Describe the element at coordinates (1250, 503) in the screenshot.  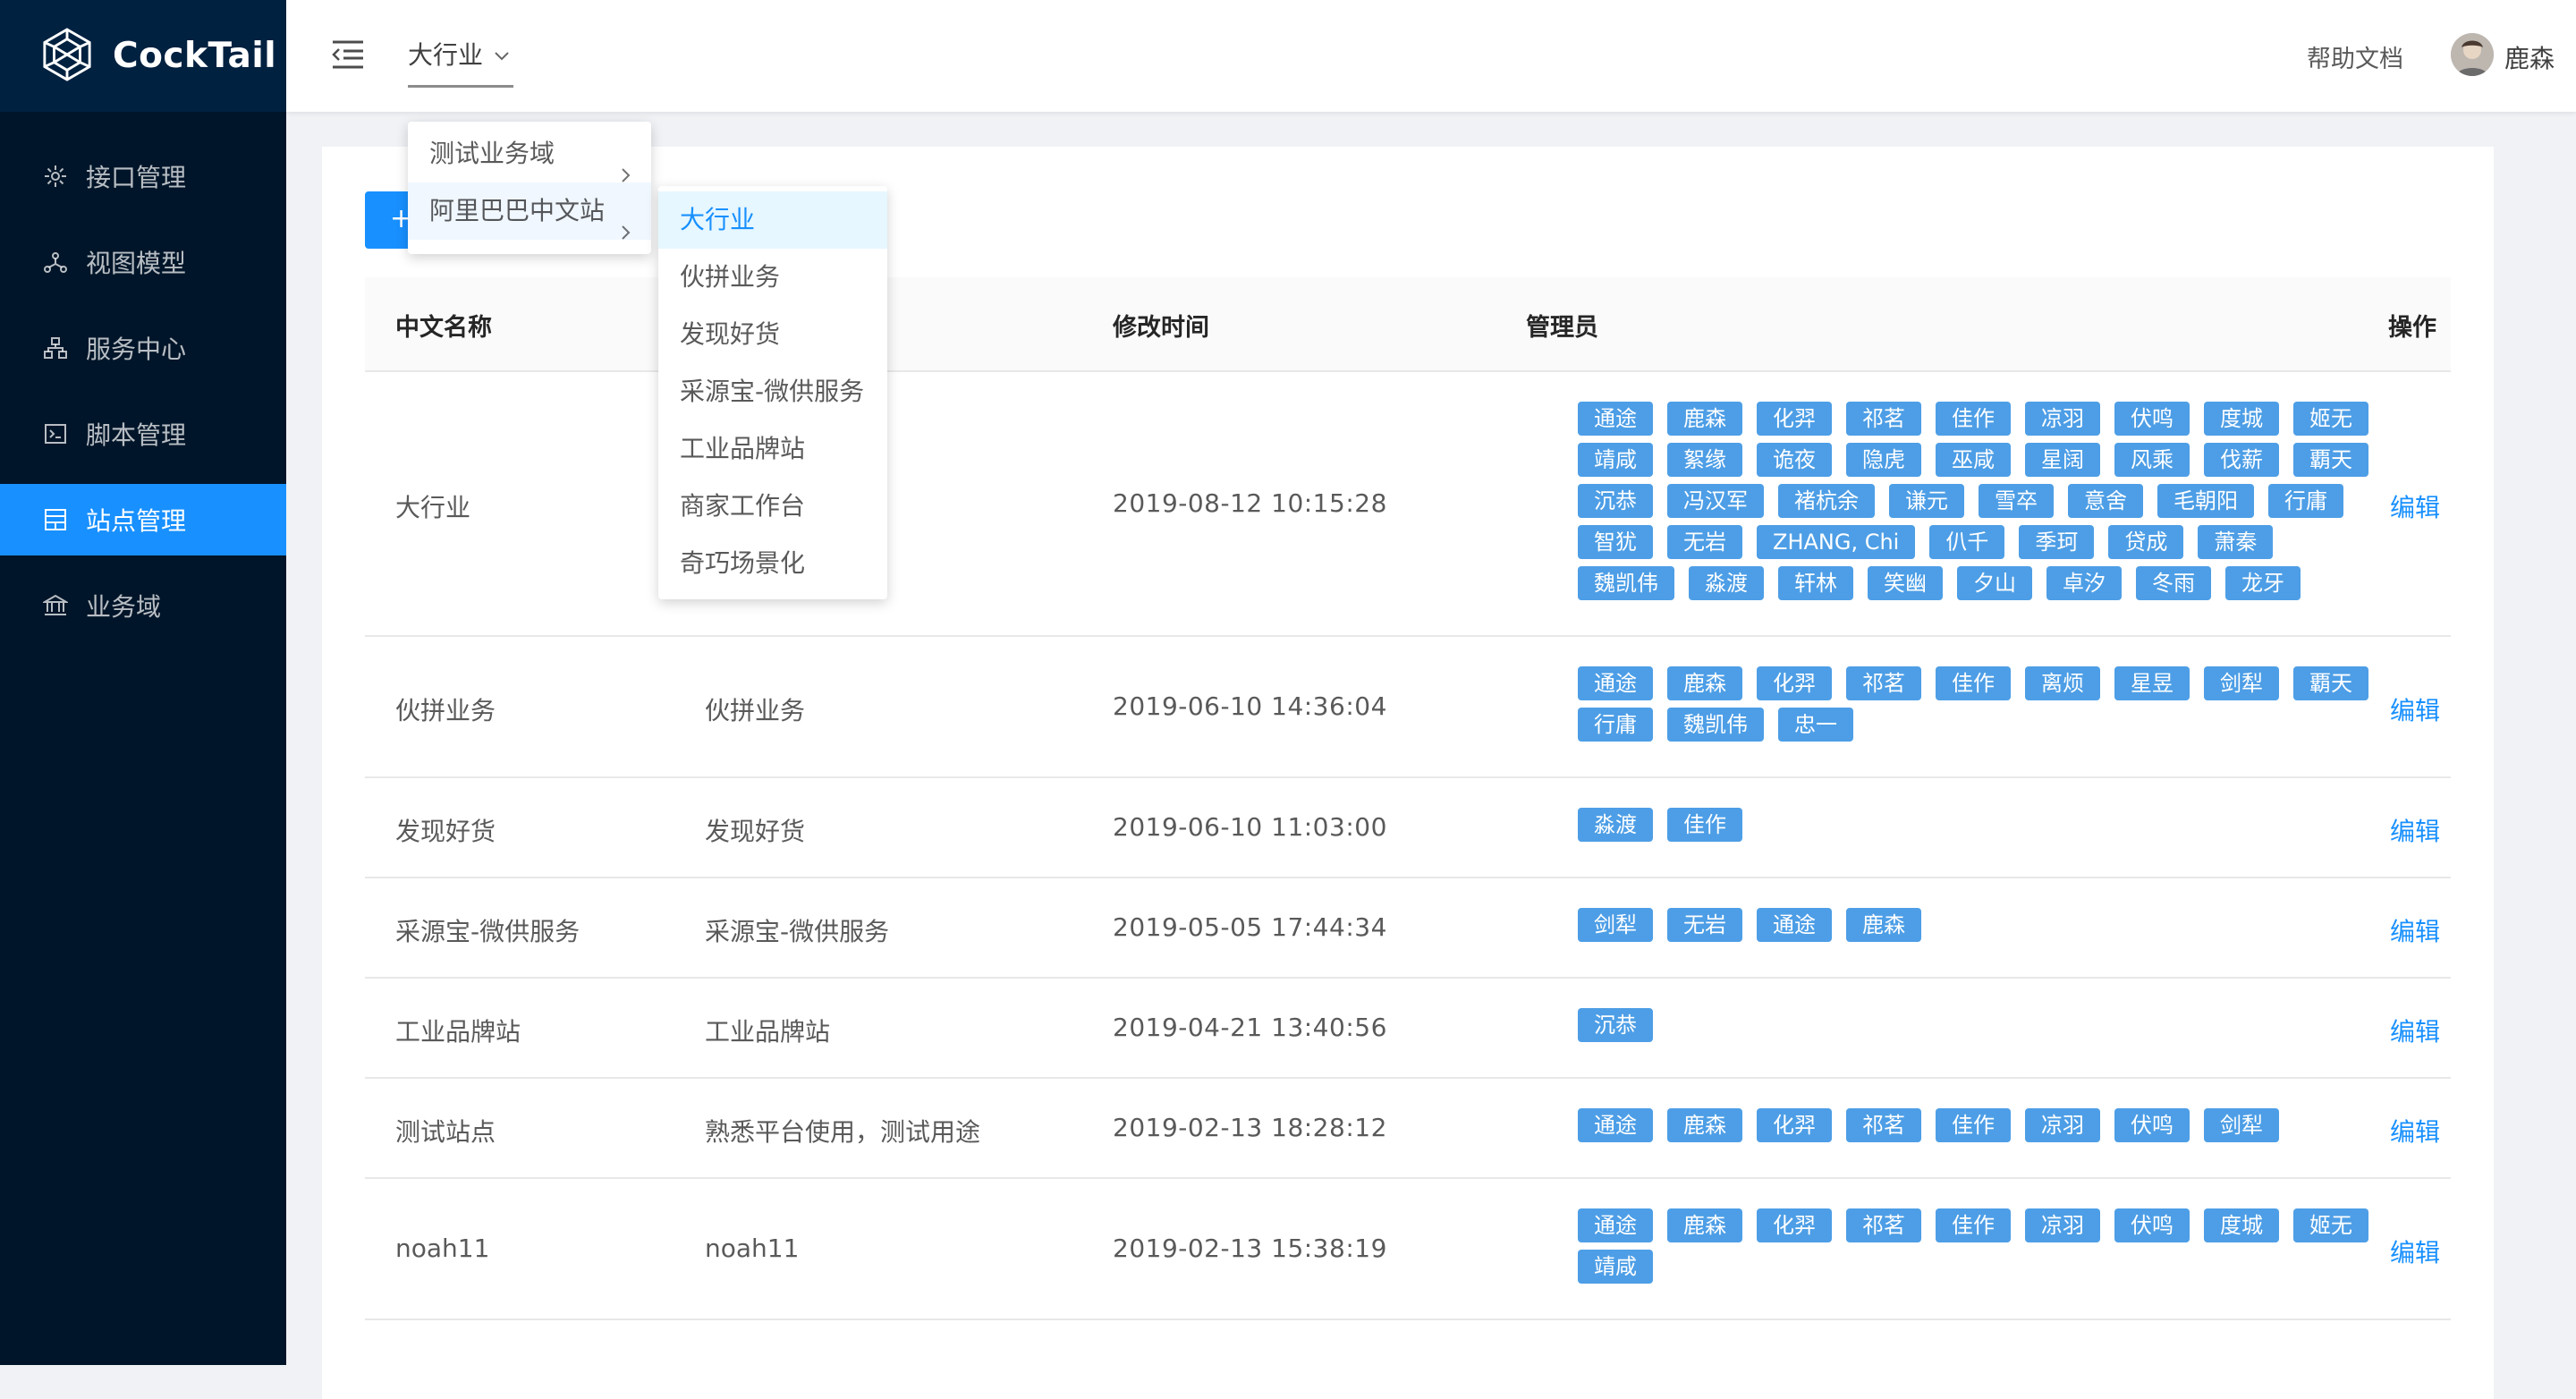
I see `modified-time-cell: 2019-08-12 10:15:28` at that location.